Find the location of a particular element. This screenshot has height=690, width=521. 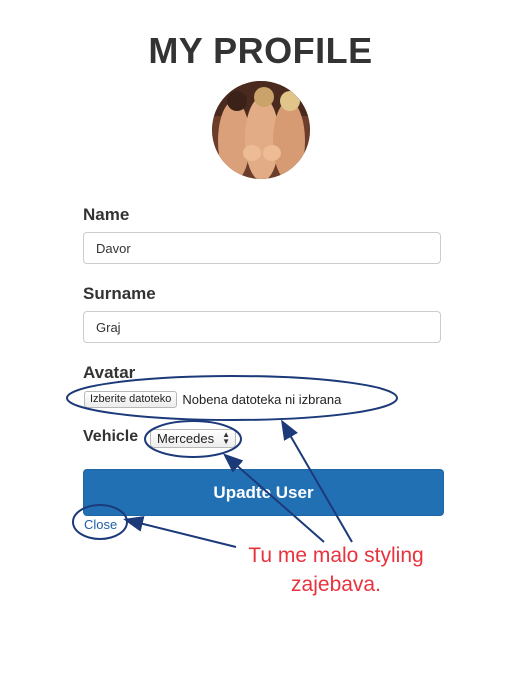

surname-input is located at coordinates (262, 327).